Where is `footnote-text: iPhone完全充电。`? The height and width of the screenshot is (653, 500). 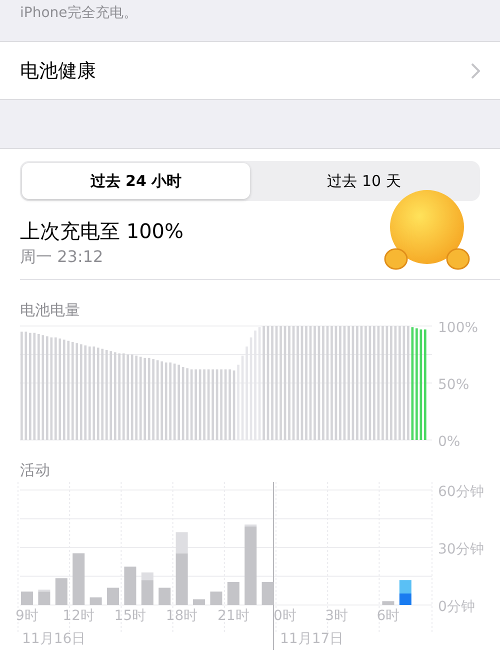 footnote-text: iPhone完全充电。 is located at coordinates (78, 13).